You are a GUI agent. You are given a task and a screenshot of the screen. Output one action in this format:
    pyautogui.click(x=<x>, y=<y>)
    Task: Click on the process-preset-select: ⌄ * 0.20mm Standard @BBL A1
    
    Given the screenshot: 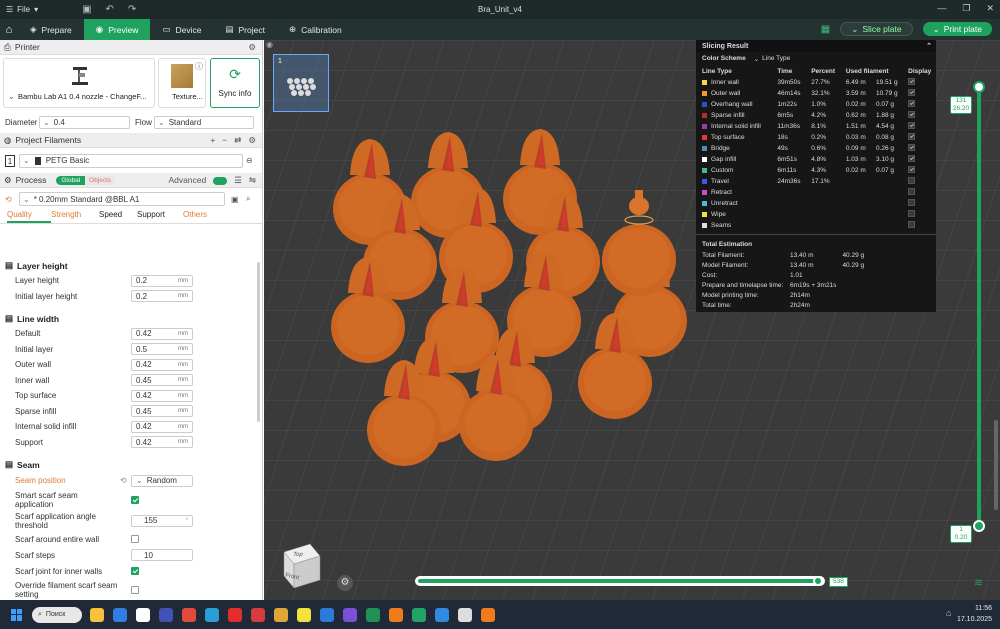 What is the action you would take?
    pyautogui.click(x=122, y=199)
    